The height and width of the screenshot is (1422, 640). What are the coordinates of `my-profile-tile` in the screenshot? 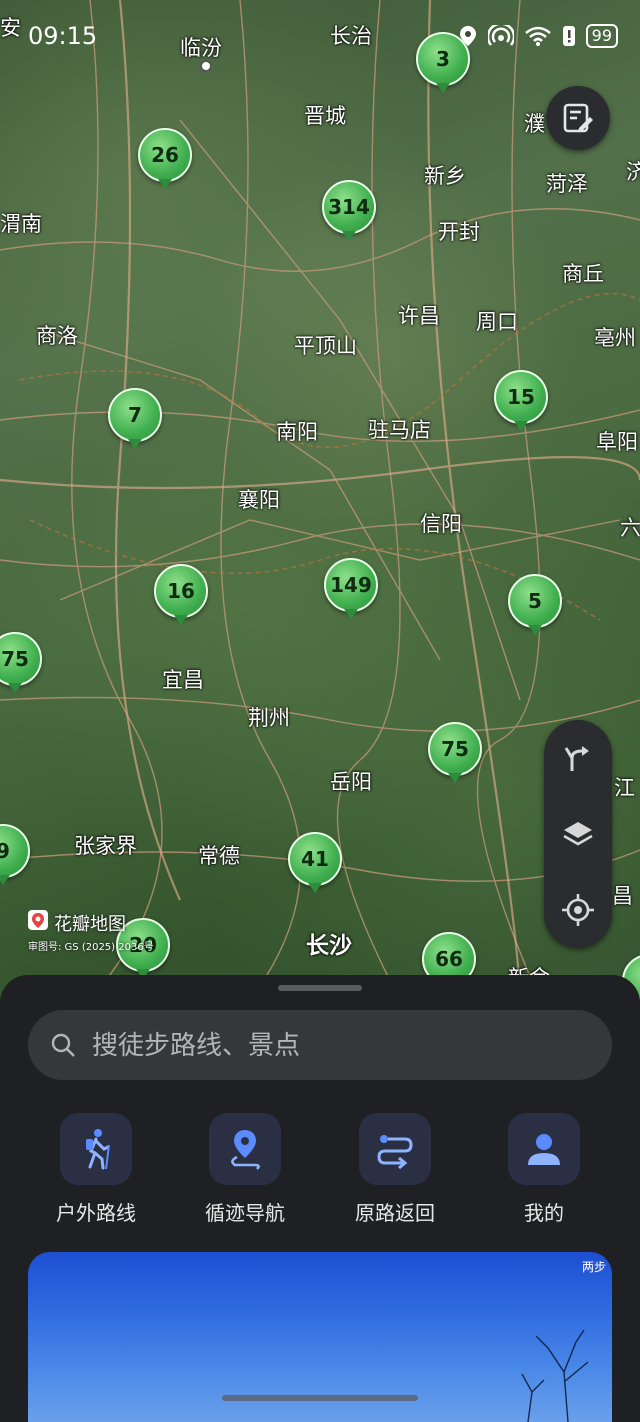 It's located at (544, 1149).